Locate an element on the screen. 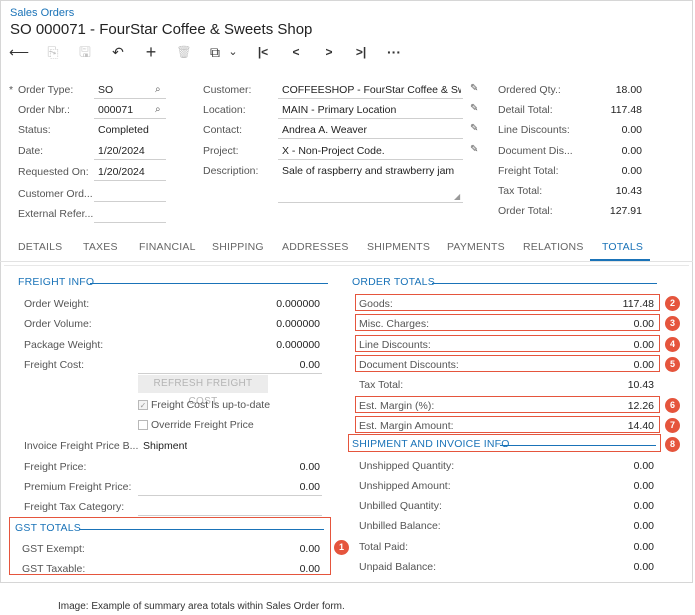 This screenshot has width=695, height=615. detail-total-value: 117.48 is located at coordinates (626, 110).